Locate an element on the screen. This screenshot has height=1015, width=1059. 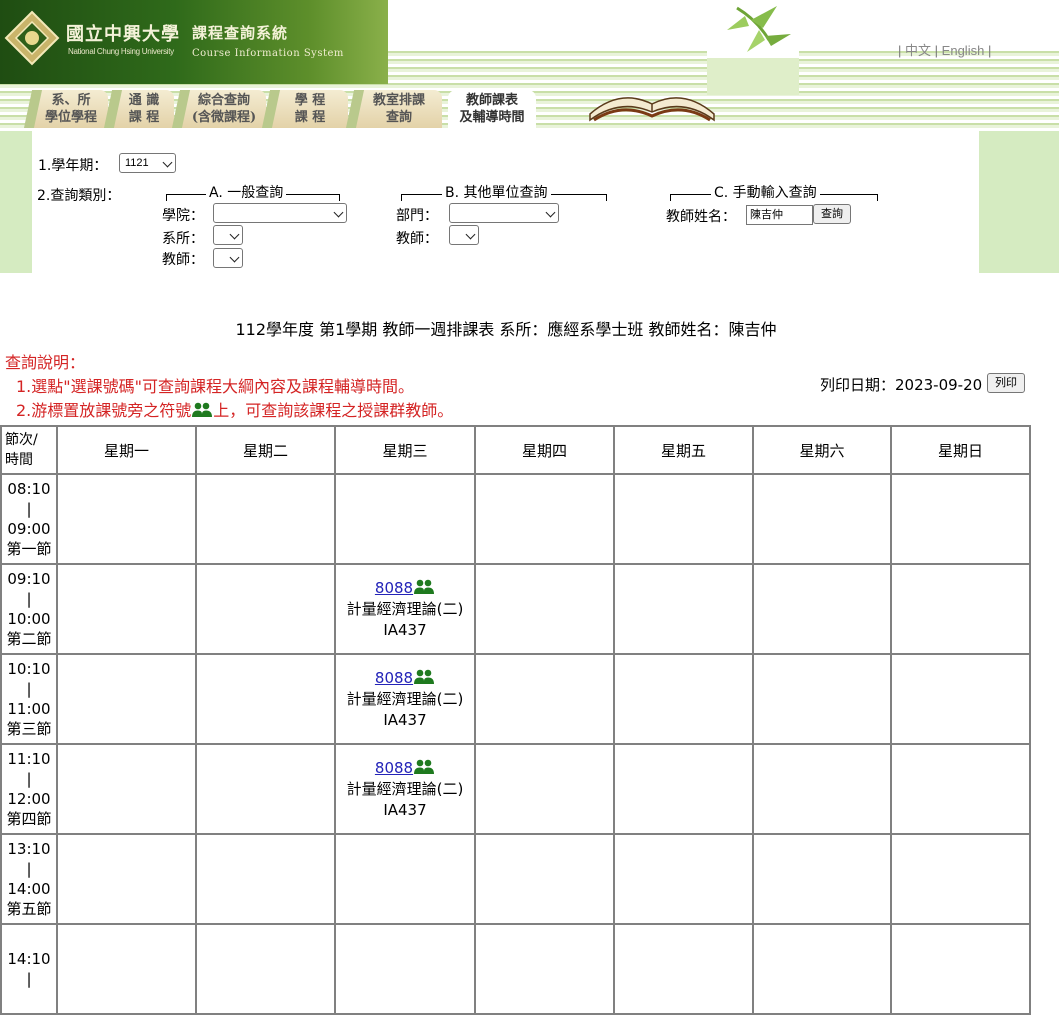
timetable-header-row: 節次/時間 星期一 星期二 星期三 星期四 星期五 星期六 星期日 is located at coordinates (515, 450).